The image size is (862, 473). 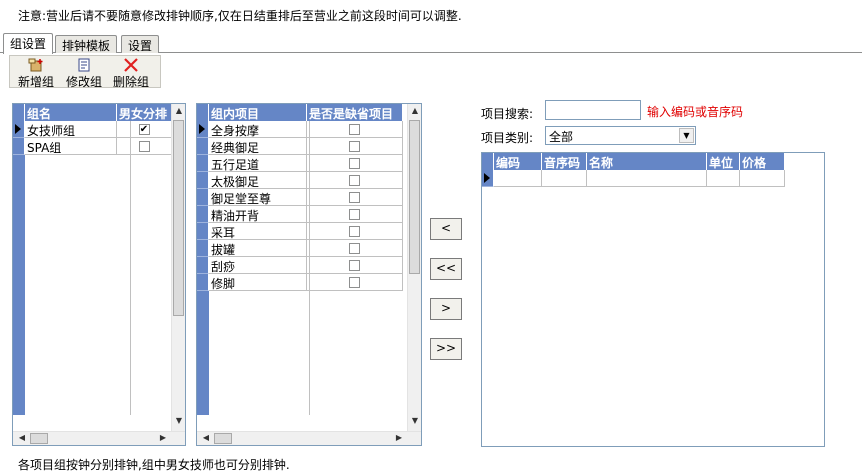 I want to click on group-name-cell: SPA组, so click(x=71, y=146).